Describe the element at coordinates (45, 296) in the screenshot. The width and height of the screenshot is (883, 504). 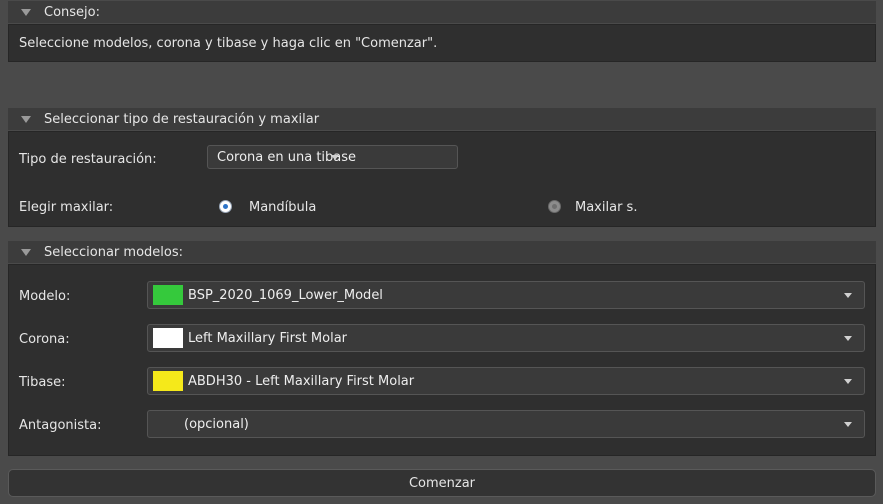
I see `model-label: Modelo:` at that location.